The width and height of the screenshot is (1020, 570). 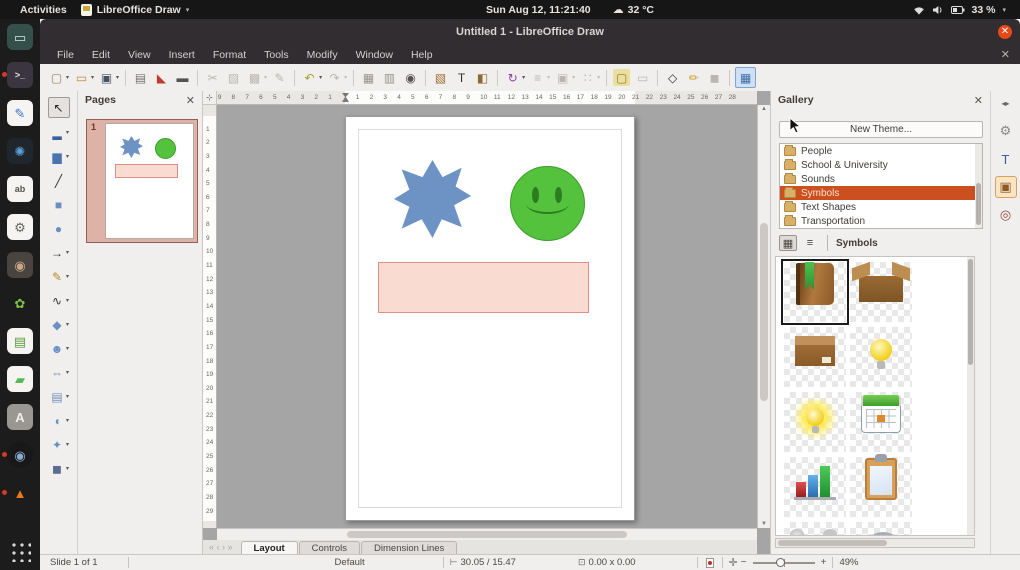 I want to click on scroll-down-icon: ▼, so click(x=764, y=524).